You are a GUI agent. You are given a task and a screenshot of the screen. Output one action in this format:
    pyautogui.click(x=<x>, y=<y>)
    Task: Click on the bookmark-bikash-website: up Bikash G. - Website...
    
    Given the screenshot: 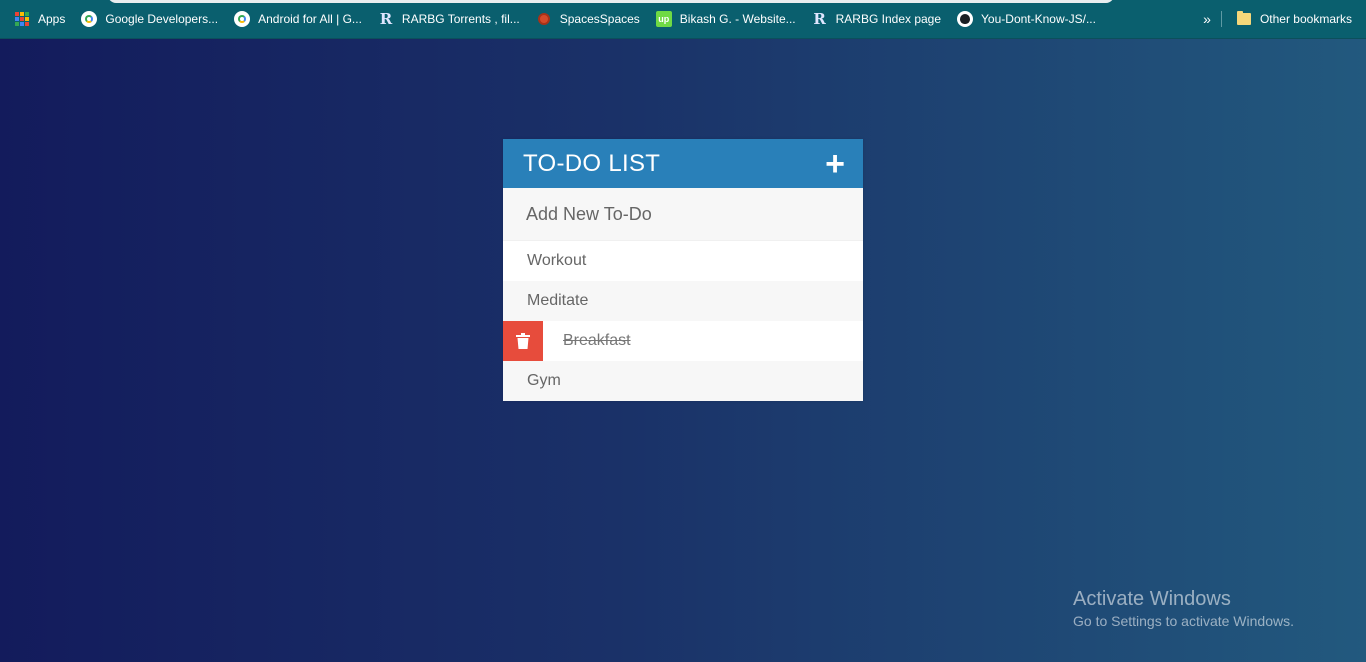 What is the action you would take?
    pyautogui.click(x=726, y=19)
    